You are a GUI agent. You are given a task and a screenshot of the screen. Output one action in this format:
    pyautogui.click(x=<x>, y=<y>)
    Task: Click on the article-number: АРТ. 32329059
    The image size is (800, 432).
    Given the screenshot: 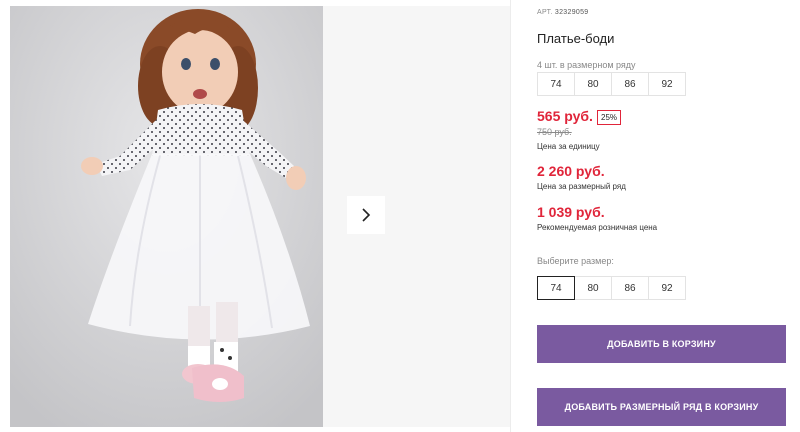 What is the action you would take?
    pyautogui.click(x=562, y=12)
    